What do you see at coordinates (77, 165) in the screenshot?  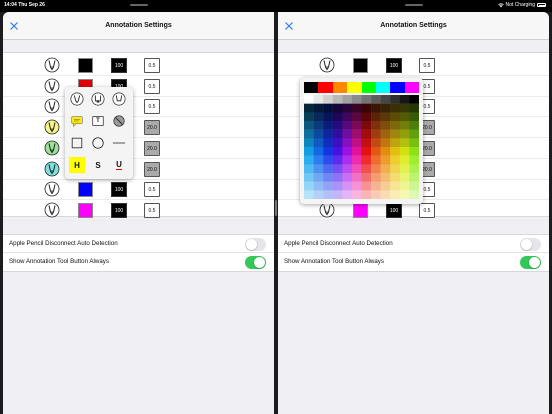 I see `highlight-tool-option: H` at bounding box center [77, 165].